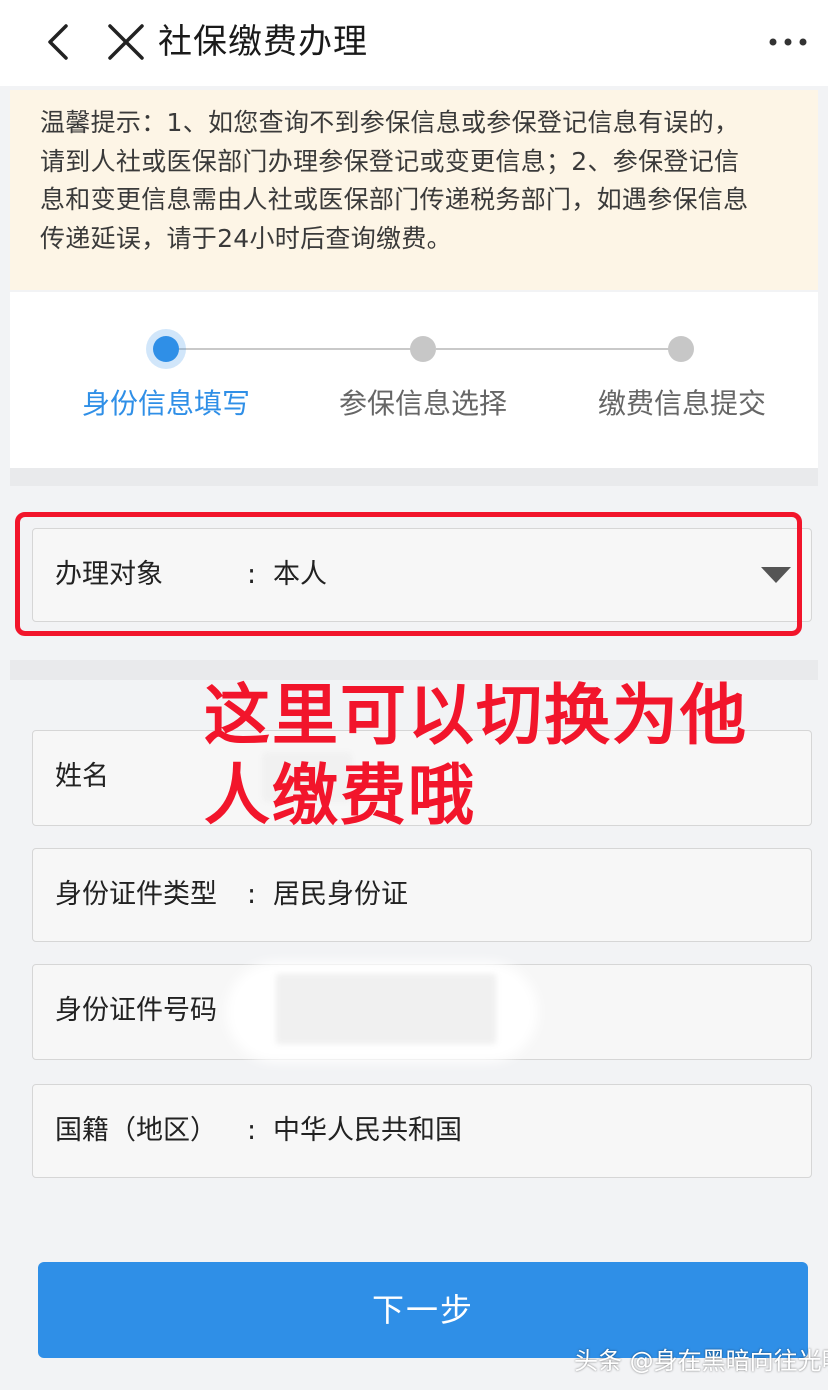 Image resolution: width=828 pixels, height=1390 pixels. What do you see at coordinates (340, 795) in the screenshot?
I see `annotation-line: 人缴费哦` at bounding box center [340, 795].